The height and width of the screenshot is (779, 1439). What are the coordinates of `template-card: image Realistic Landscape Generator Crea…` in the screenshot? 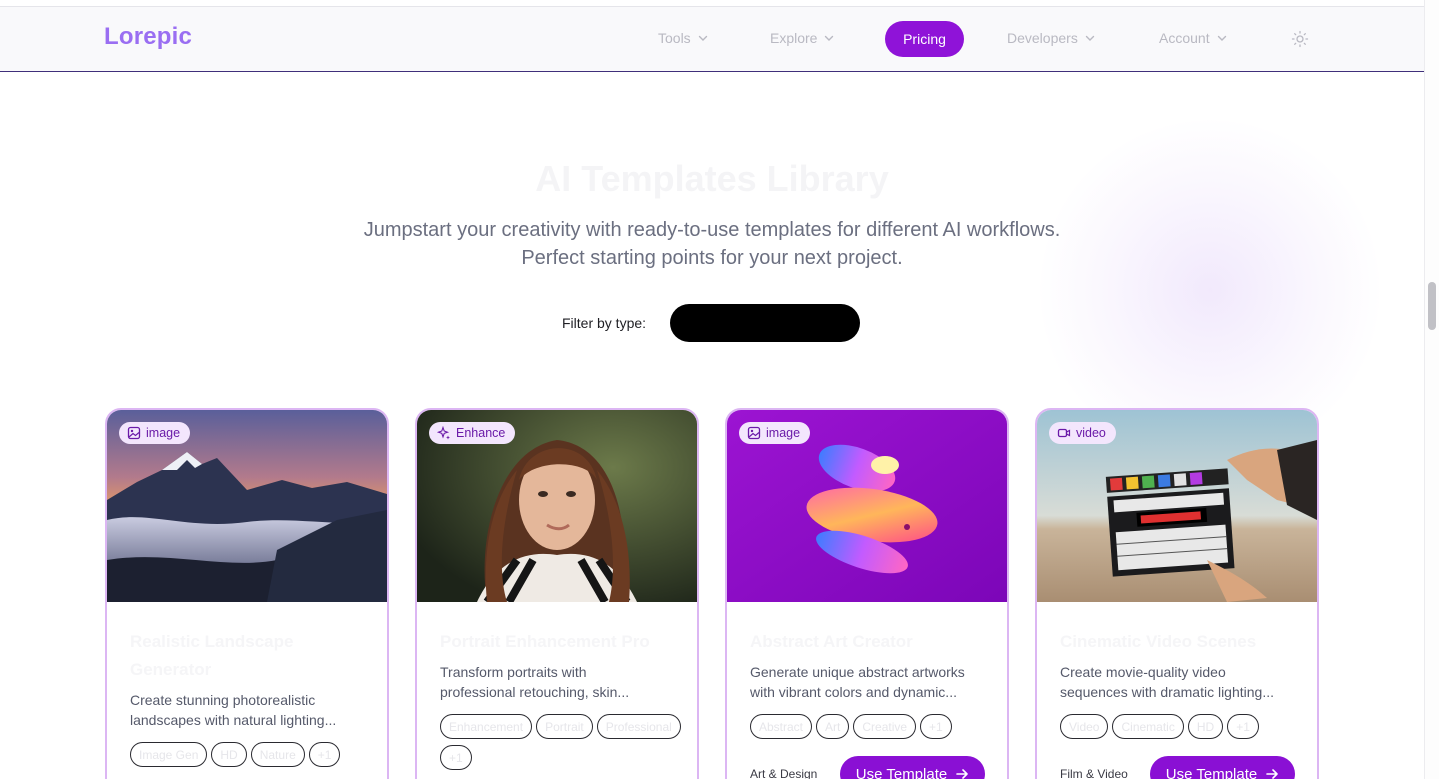 It's located at (247, 593).